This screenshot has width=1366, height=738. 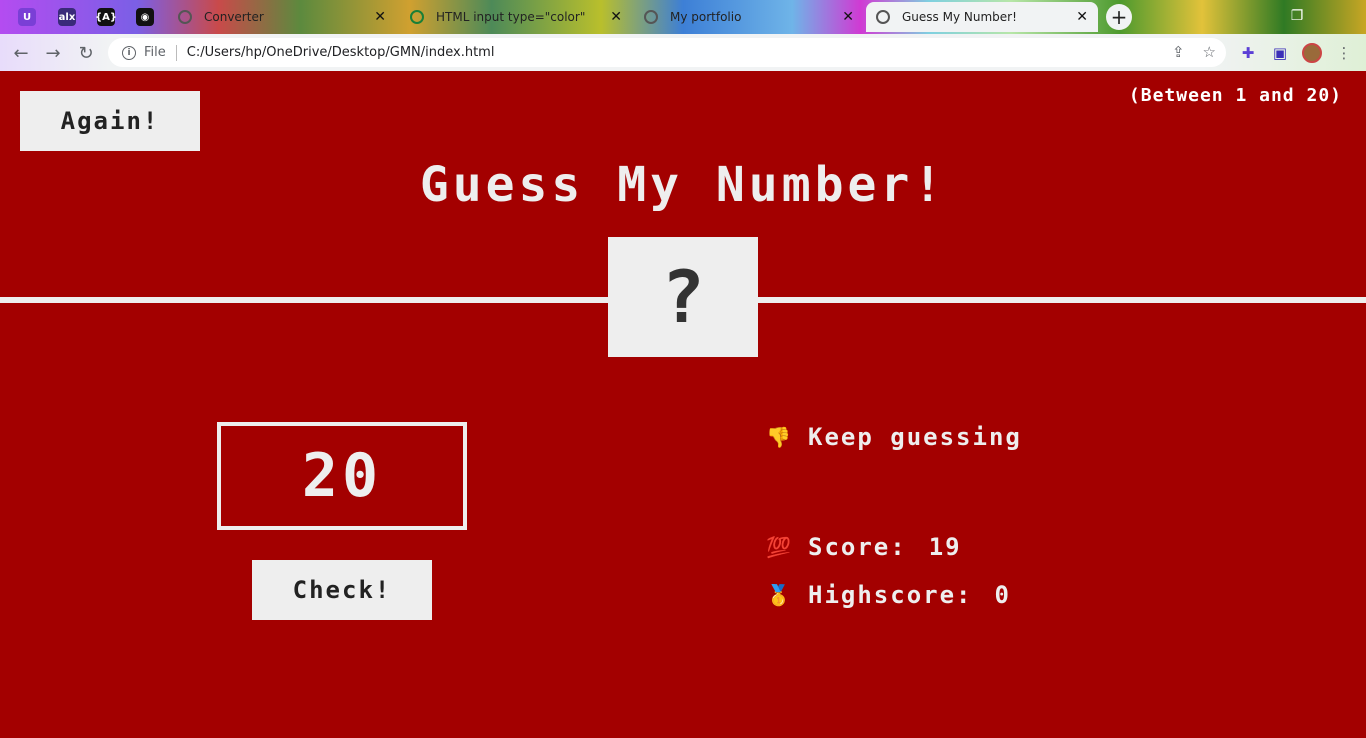 What do you see at coordinates (1280, 53) in the screenshot?
I see `side-panel-icon: ▣` at bounding box center [1280, 53].